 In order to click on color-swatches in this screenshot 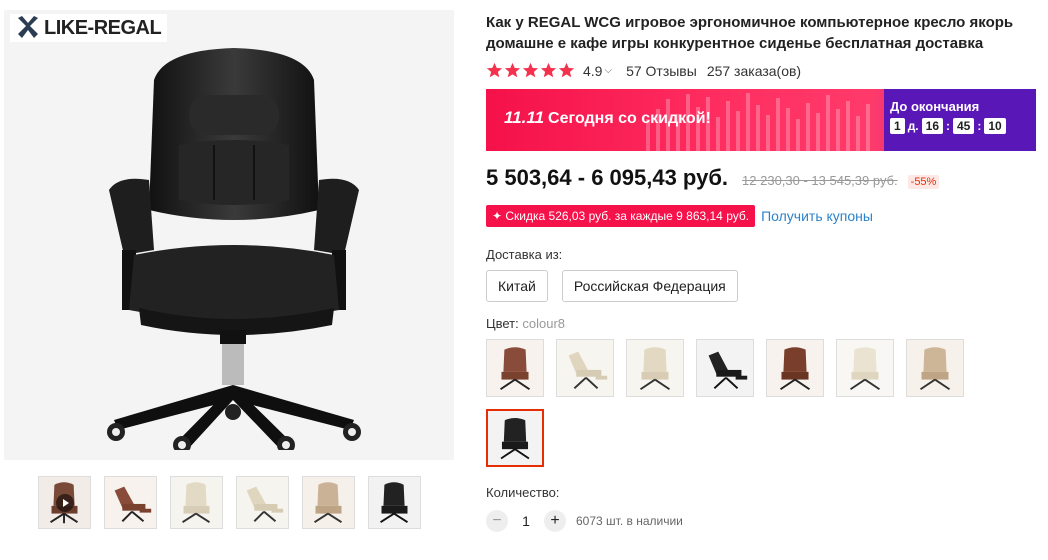, I will do `click(736, 403)`.